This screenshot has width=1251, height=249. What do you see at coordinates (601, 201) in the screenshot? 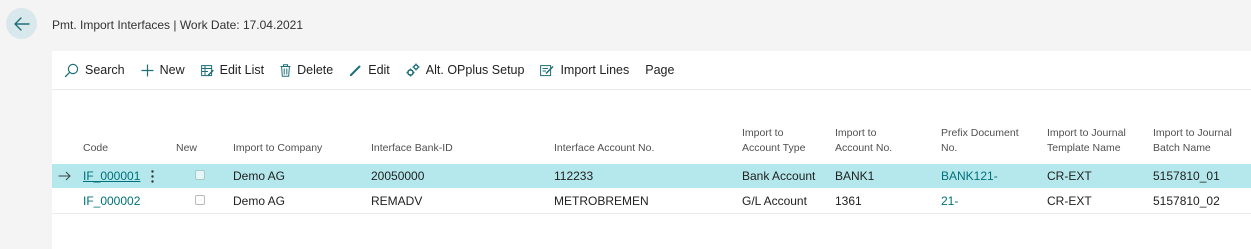
I see `interface-account-no-cell: METROBREMEN` at bounding box center [601, 201].